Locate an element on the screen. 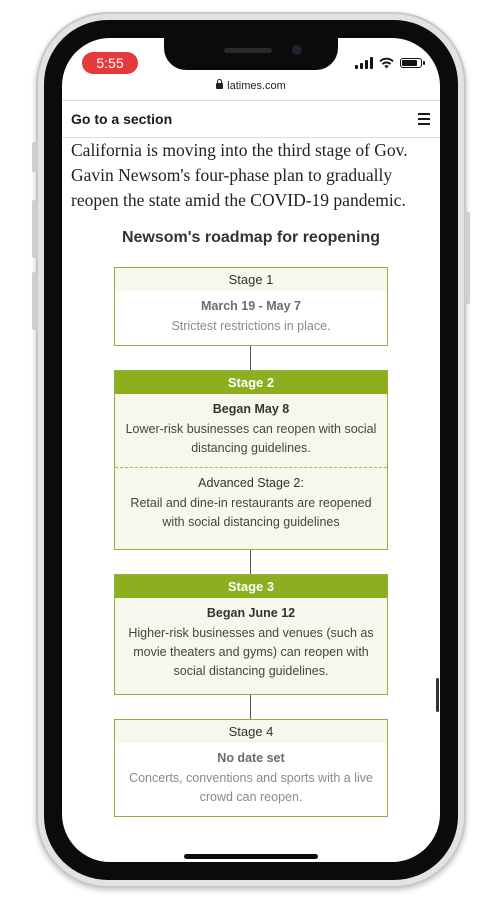 This screenshot has height=900, width=500. stage-3-label: Stage 3 is located at coordinates (251, 586).